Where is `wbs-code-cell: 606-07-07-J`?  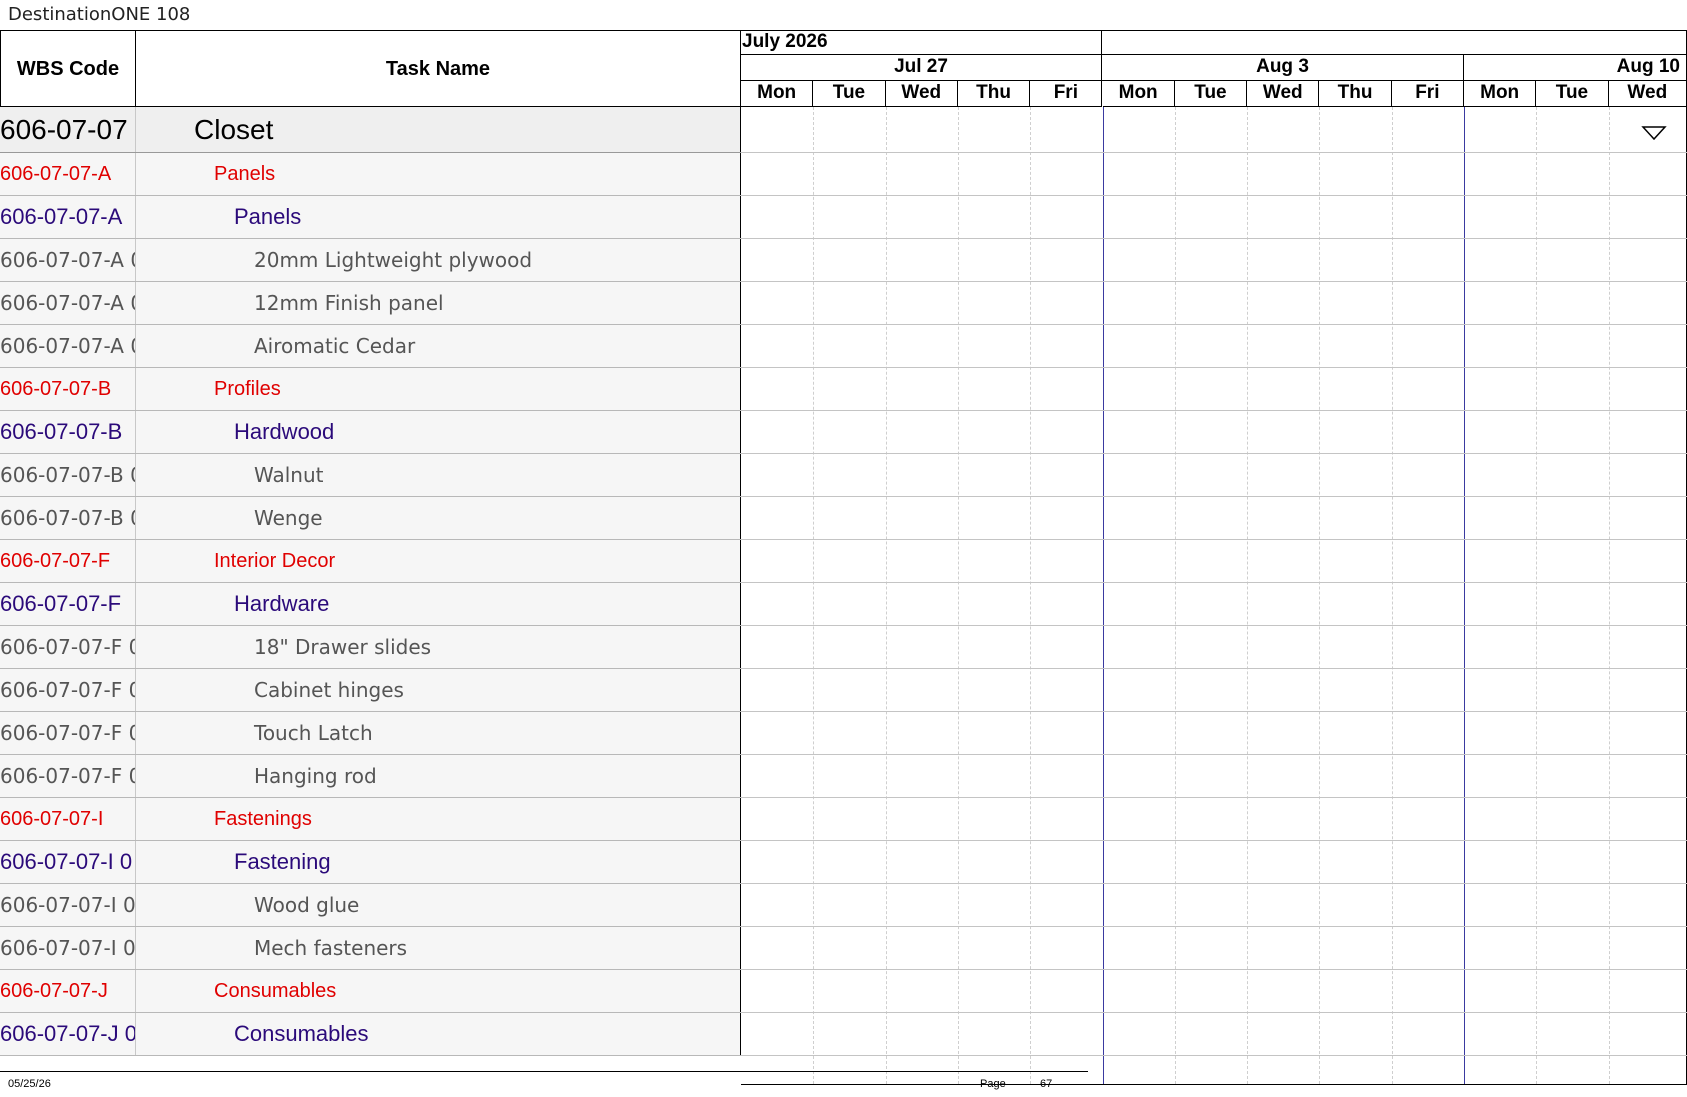
wbs-code-cell: 606-07-07-J is located at coordinates (68, 991).